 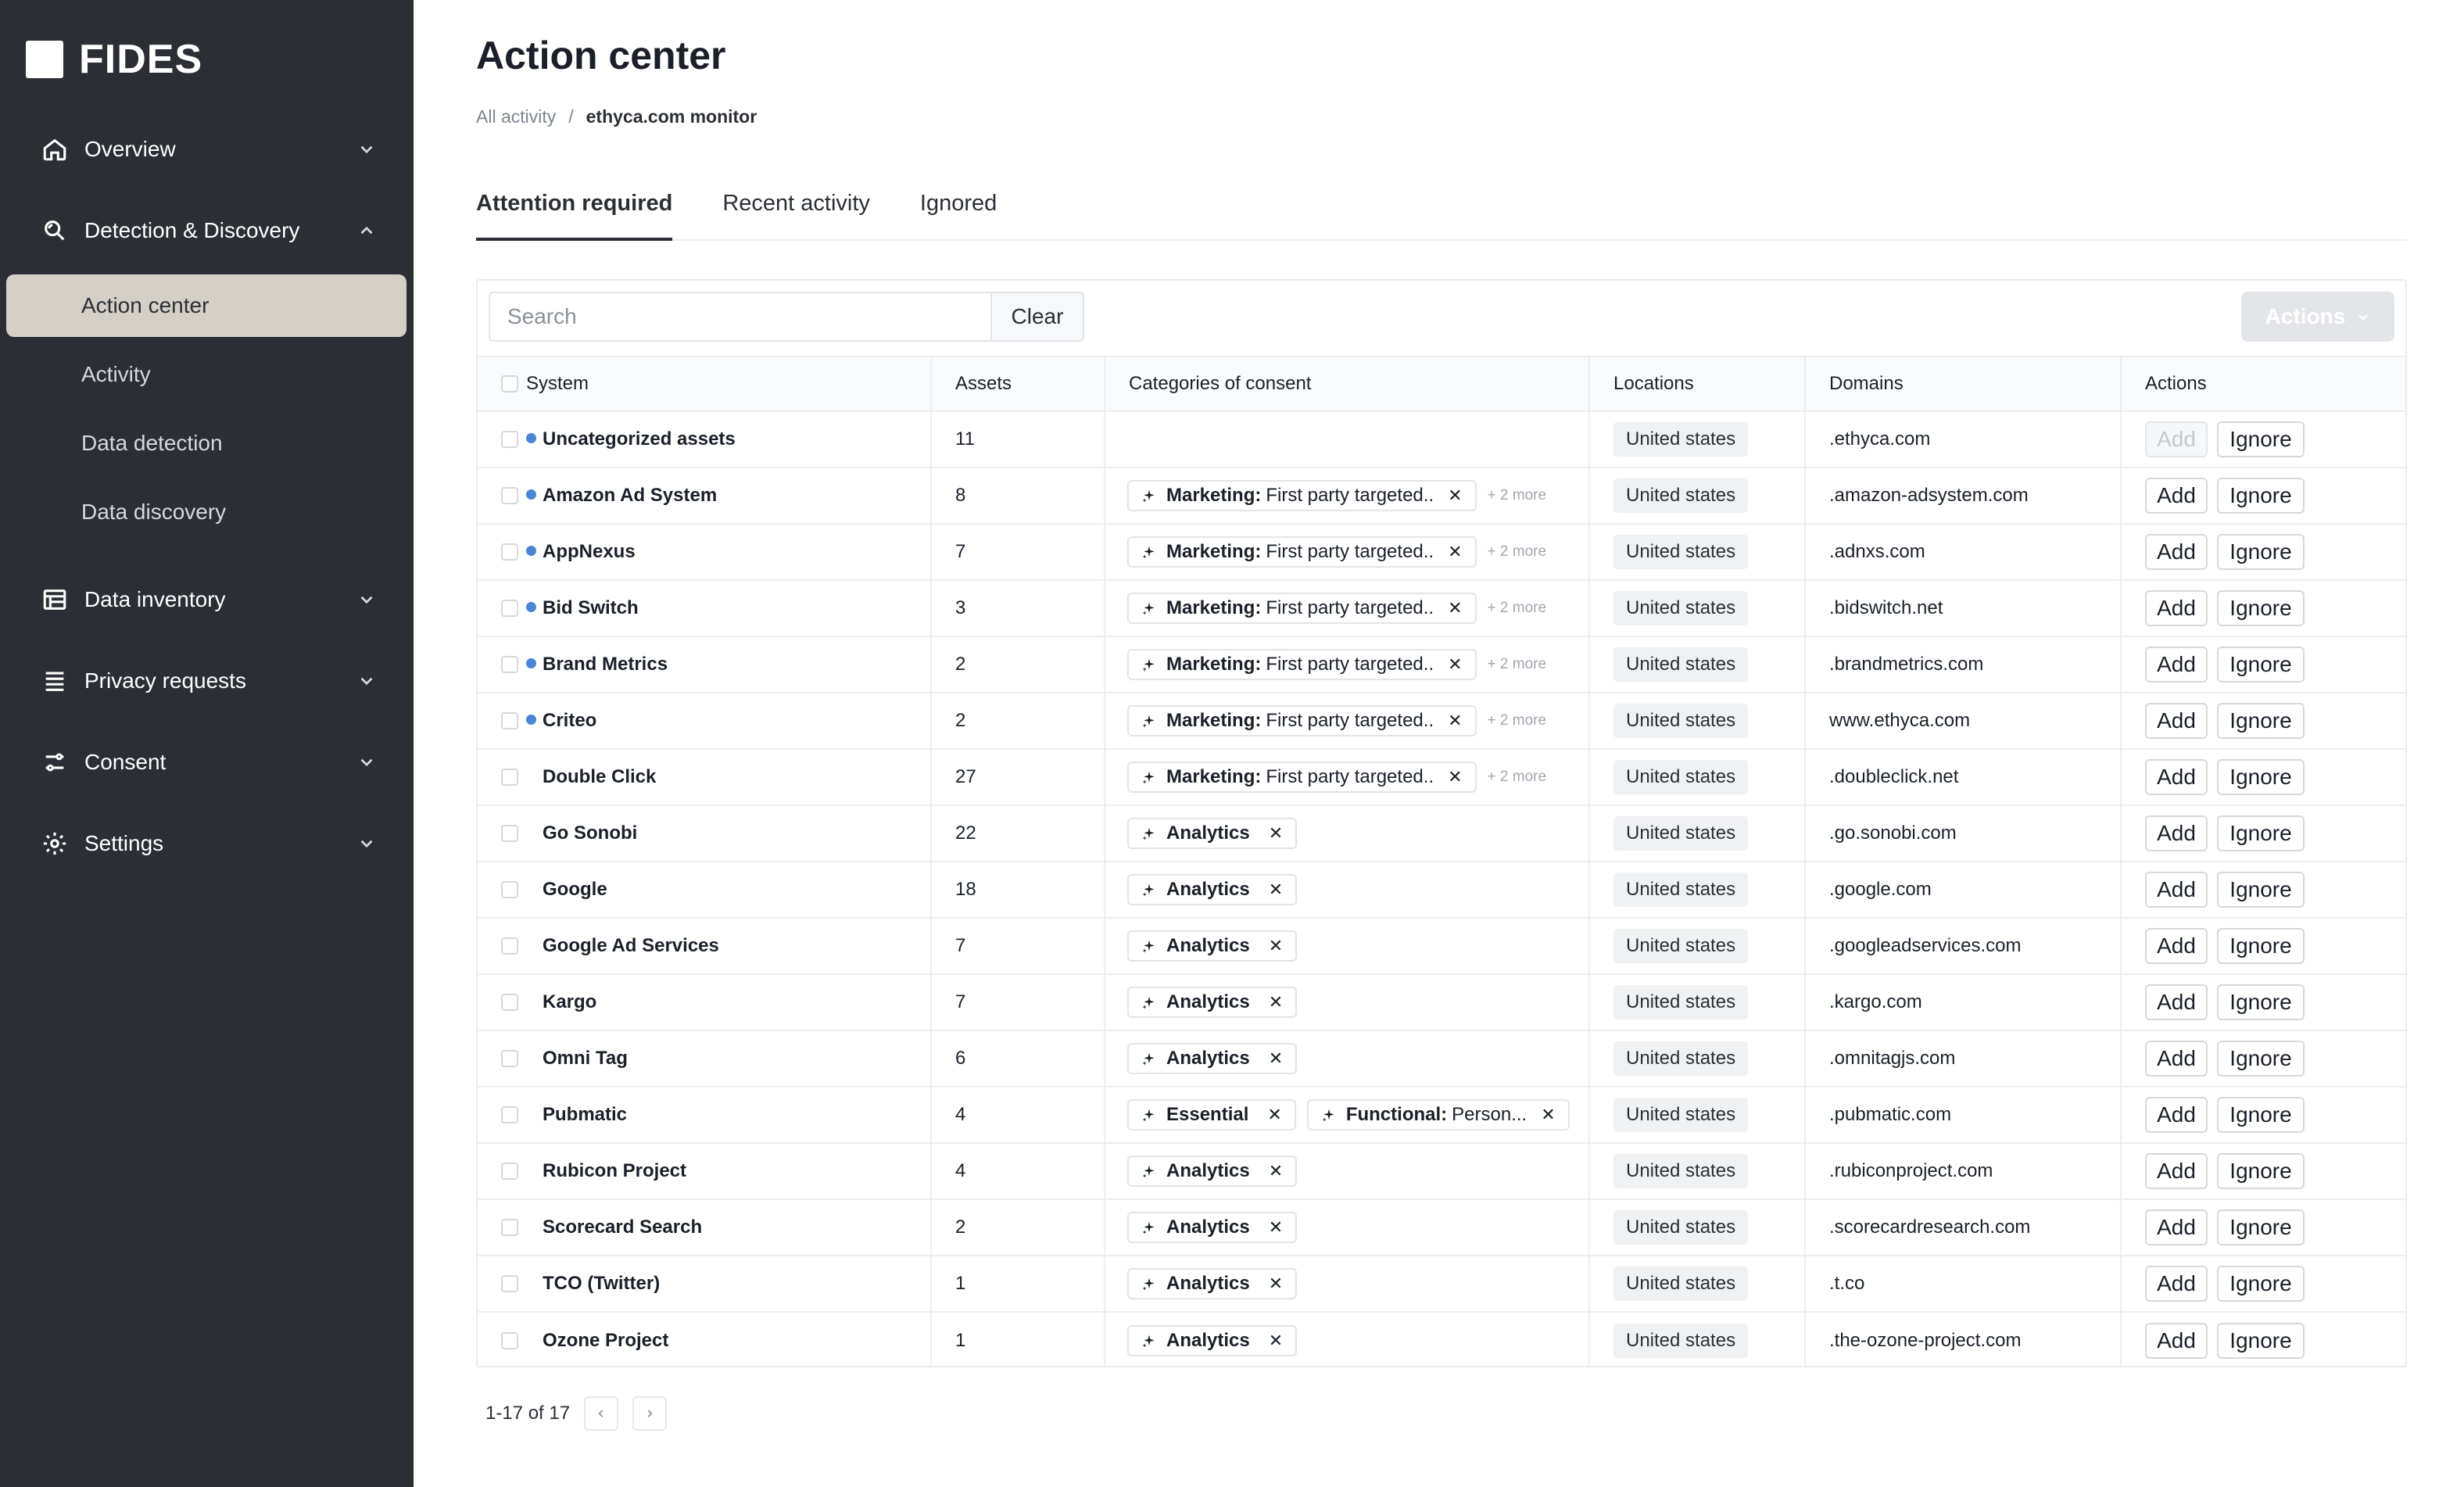 What do you see at coordinates (728, 1340) in the screenshot?
I see `system-cell: Ozone Project` at bounding box center [728, 1340].